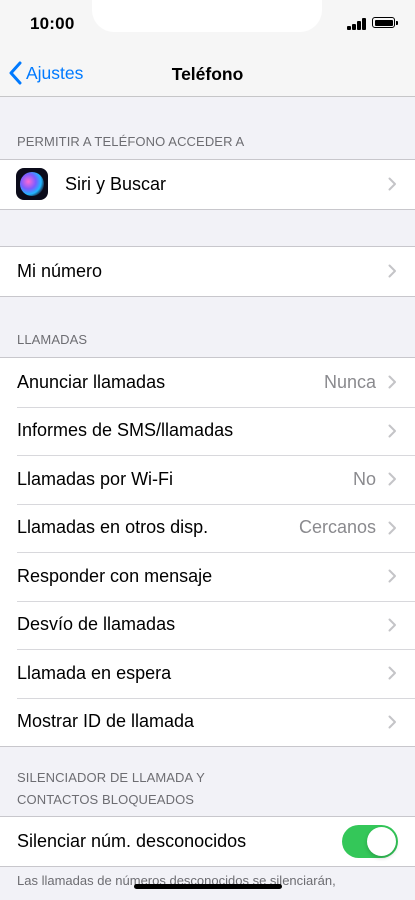  What do you see at coordinates (357, 24) in the screenshot?
I see `cellular-signal-icon` at bounding box center [357, 24].